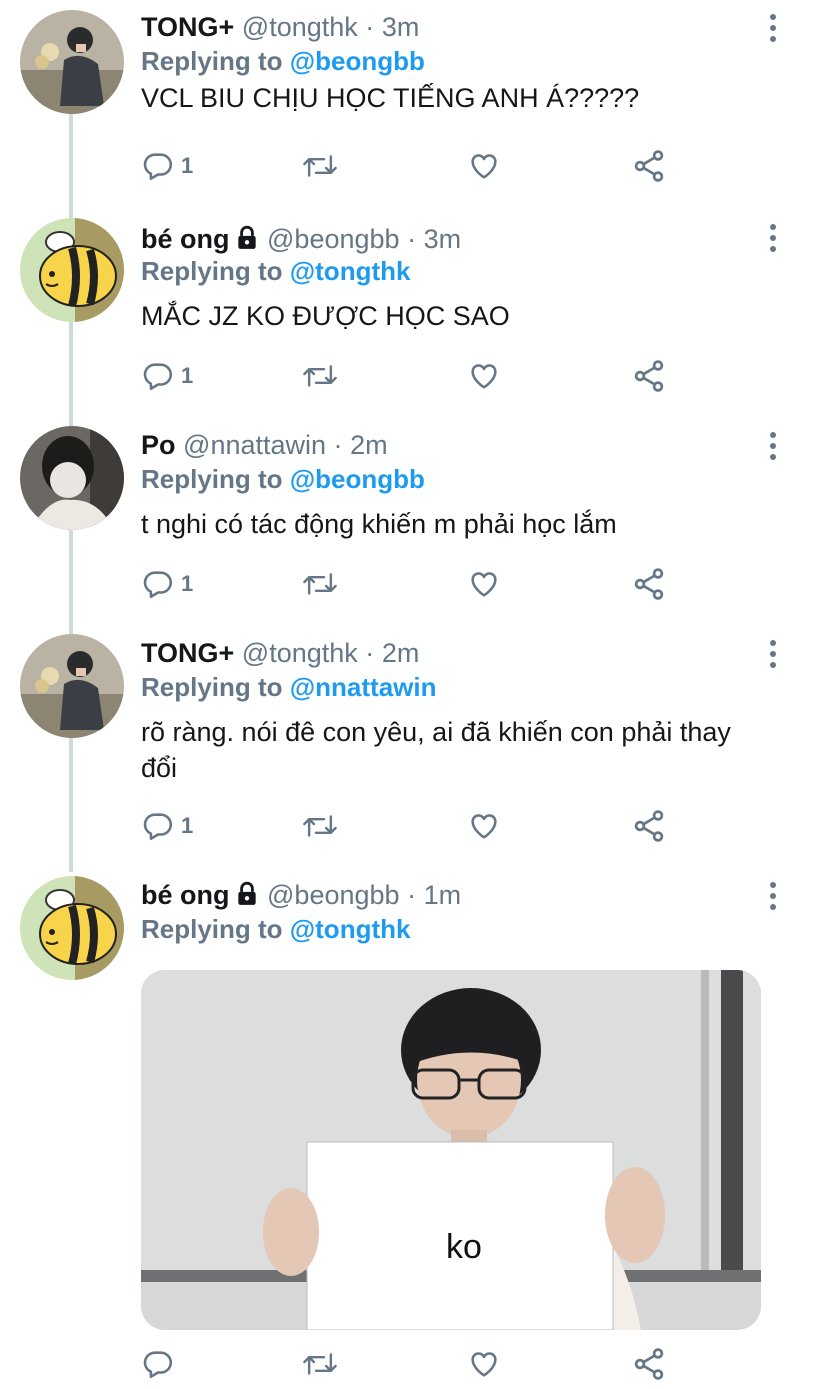 This screenshot has width=828, height=1389. I want to click on timestamp: 1m, so click(443, 895).